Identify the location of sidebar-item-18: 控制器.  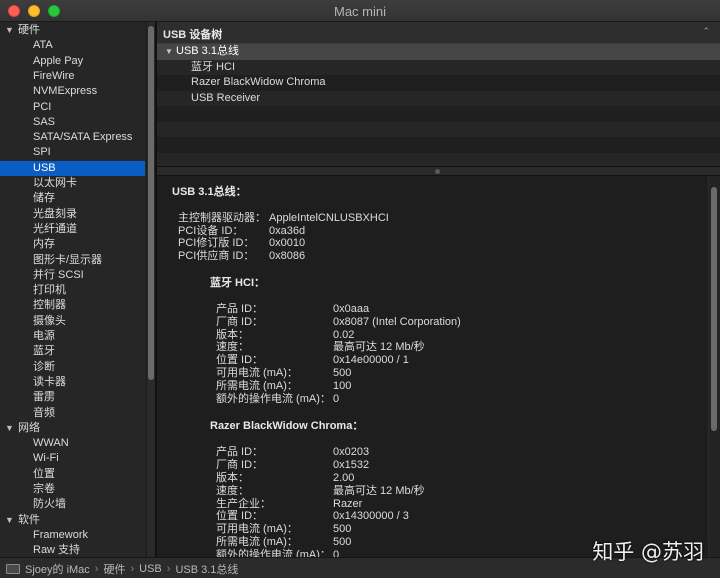
(72, 305).